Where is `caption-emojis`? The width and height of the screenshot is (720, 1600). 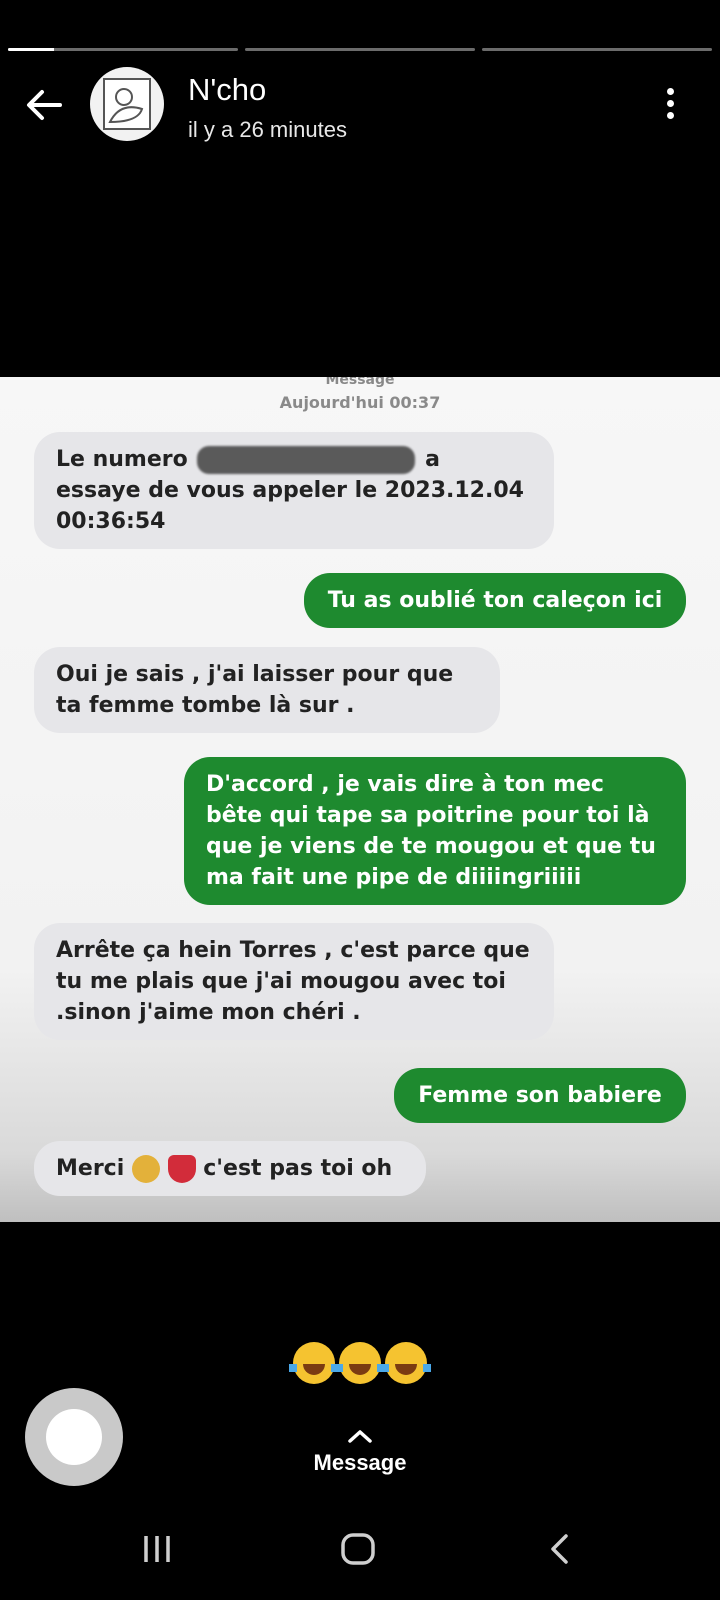 caption-emojis is located at coordinates (360, 1363).